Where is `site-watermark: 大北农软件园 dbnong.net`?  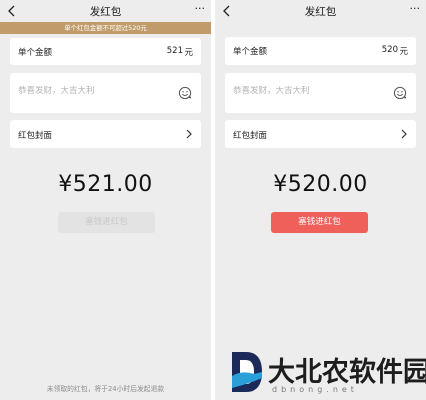
site-watermark: 大北农软件园 dbnong.net is located at coordinates (327, 373).